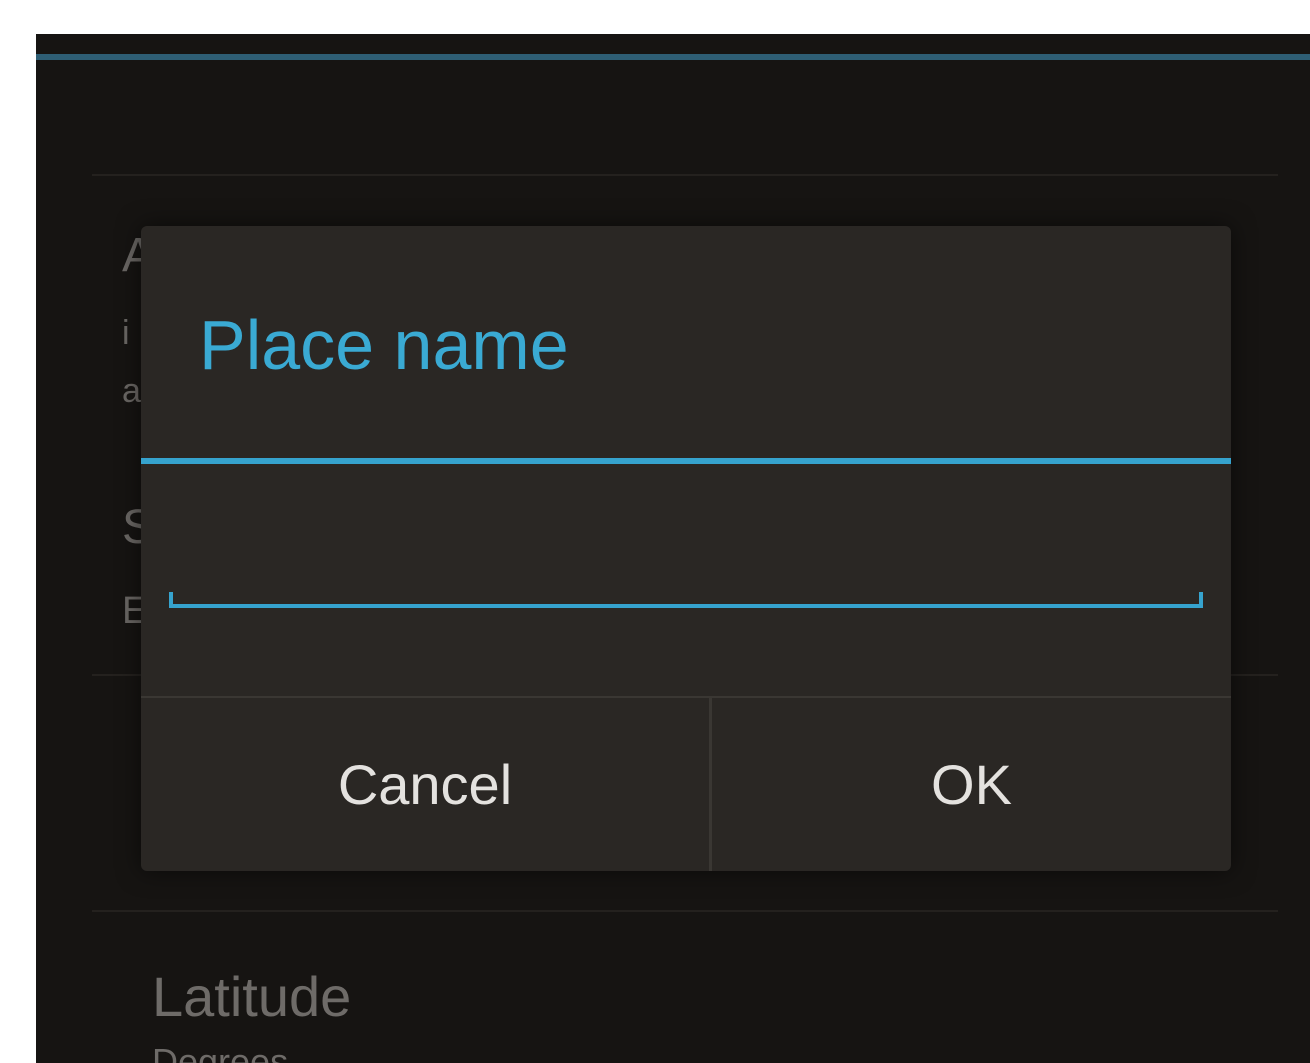  I want to click on cancel-button: Cancel, so click(425, 784).